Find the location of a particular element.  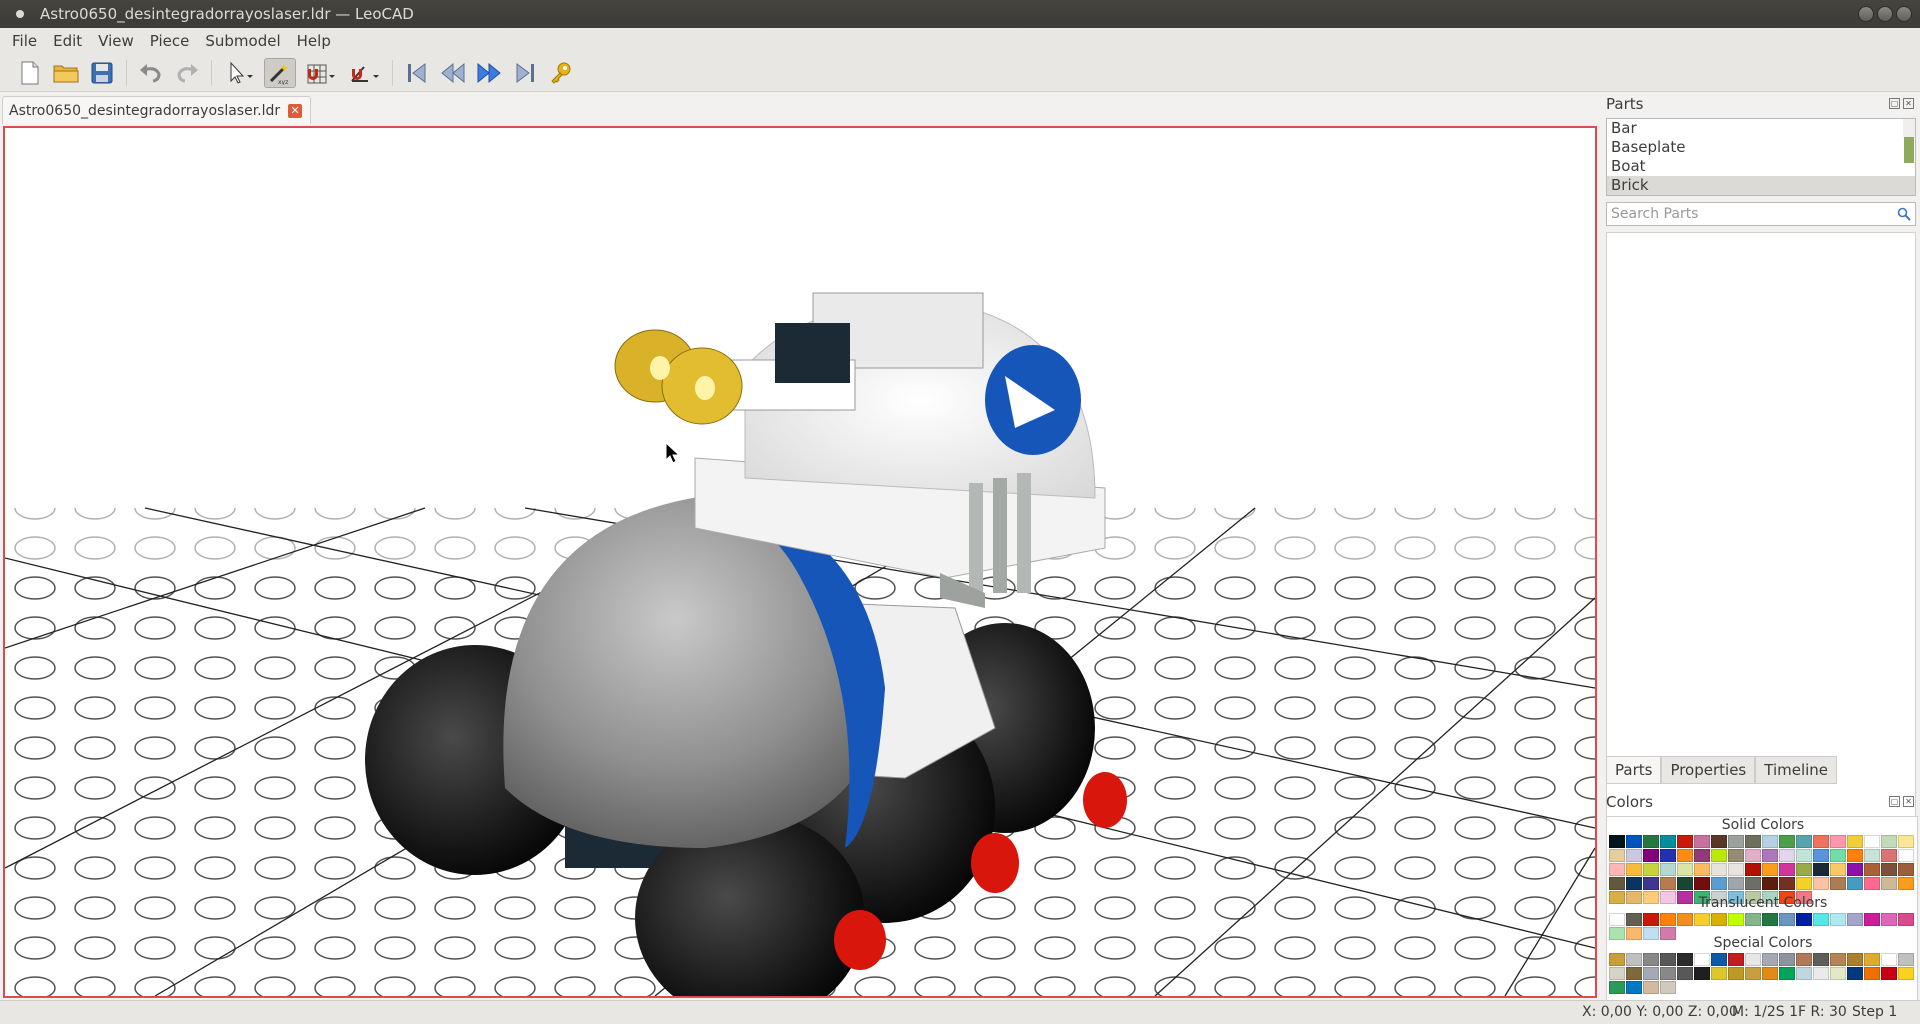

window-menu-icon is located at coordinates (20, 14).